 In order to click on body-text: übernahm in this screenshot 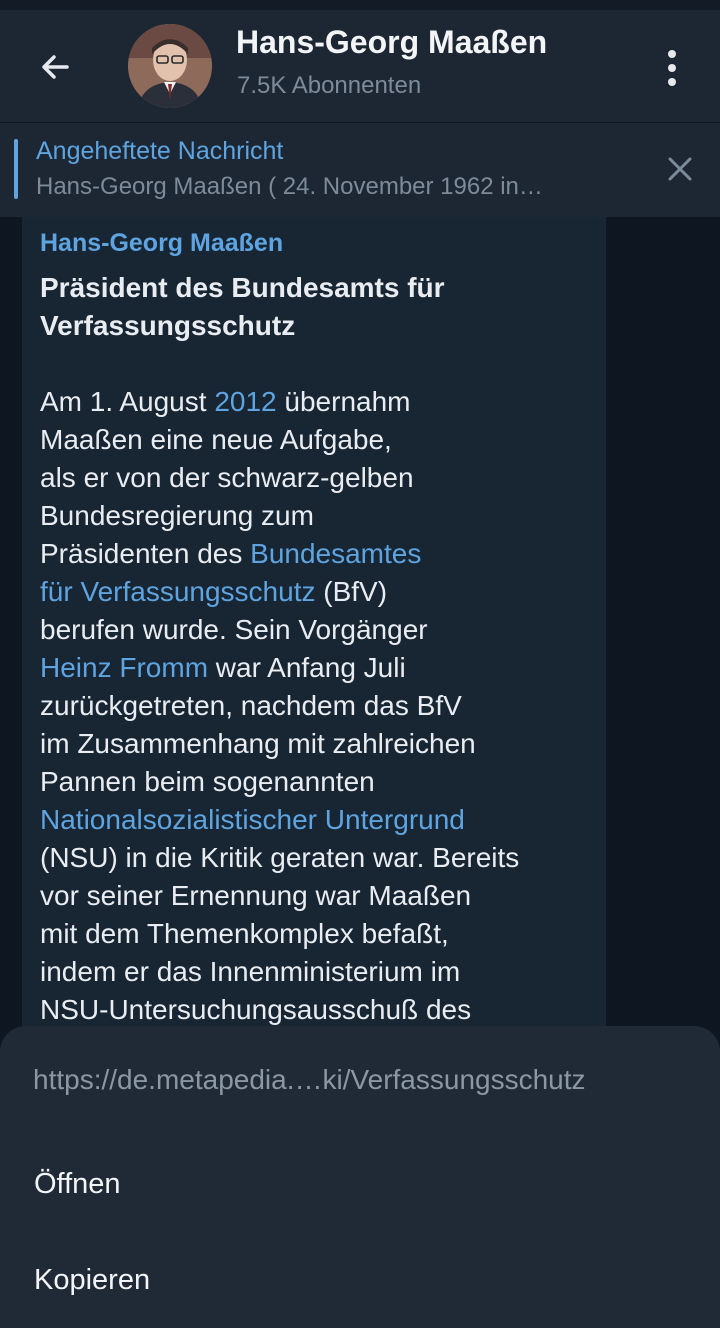, I will do `click(343, 401)`.